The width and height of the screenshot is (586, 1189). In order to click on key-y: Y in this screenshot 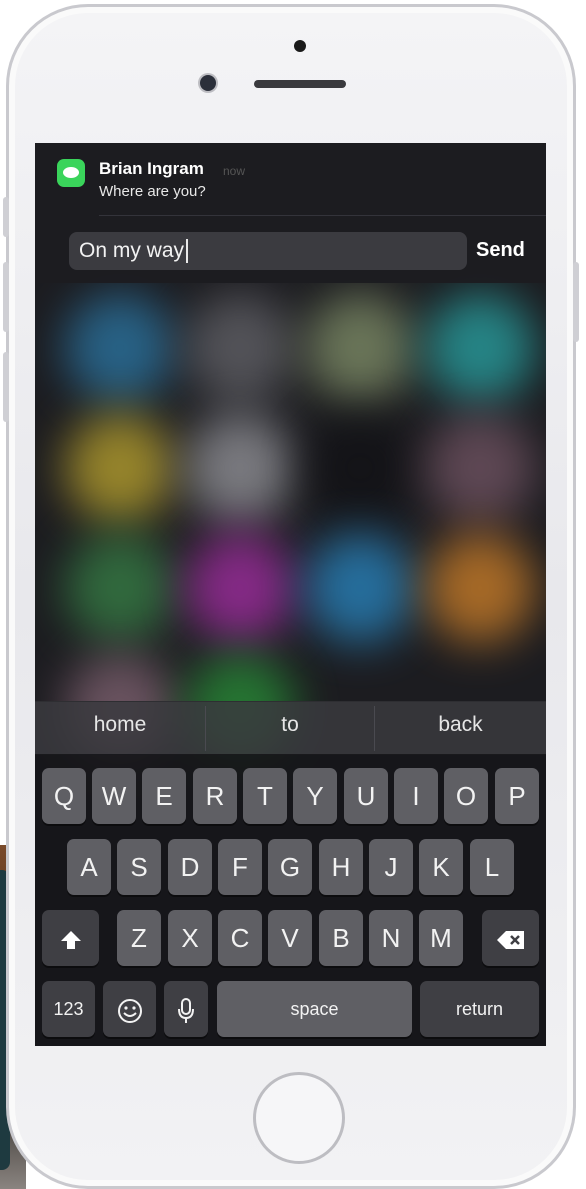, I will do `click(315, 796)`.